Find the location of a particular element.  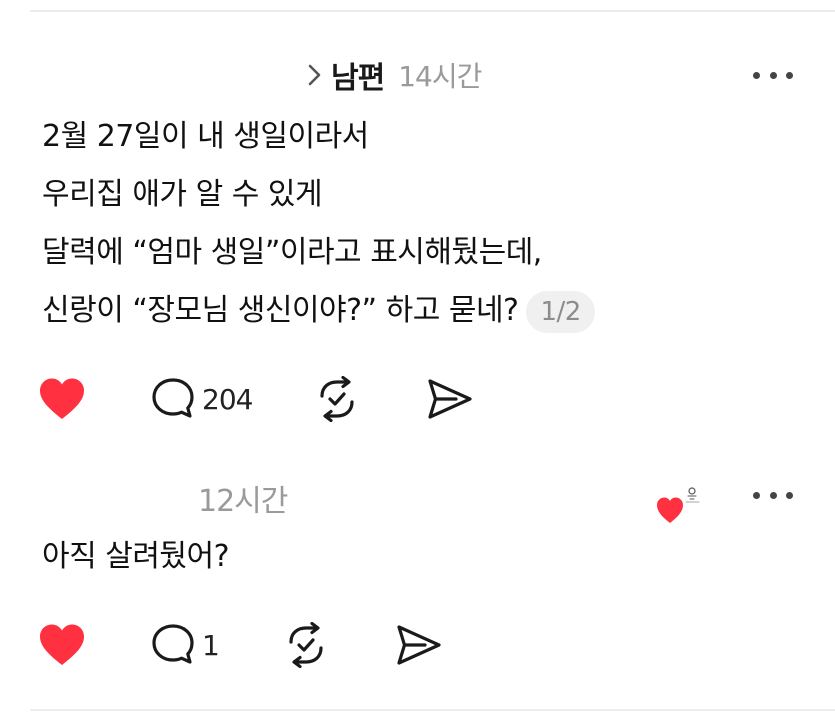

post-line-last: 신랑이 “장모님 생신이야?” 하고 묻네? 1/2 is located at coordinates (318, 311).